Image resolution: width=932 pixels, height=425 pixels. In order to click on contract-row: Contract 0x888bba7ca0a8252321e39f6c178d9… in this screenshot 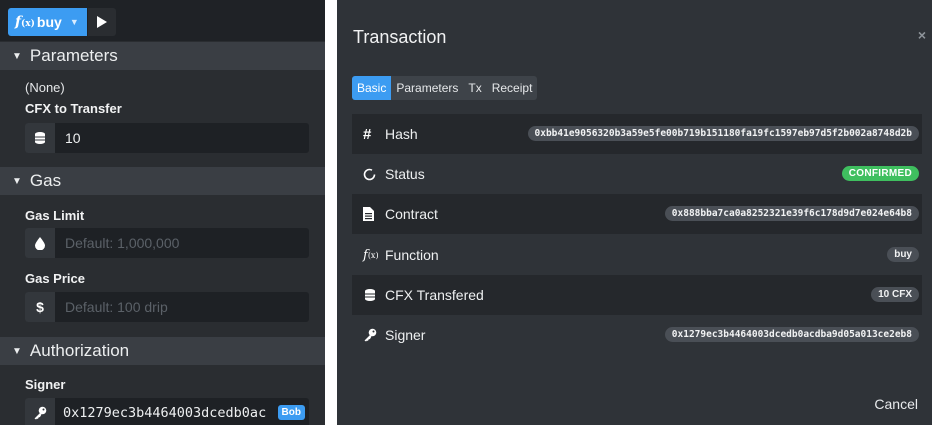, I will do `click(637, 214)`.